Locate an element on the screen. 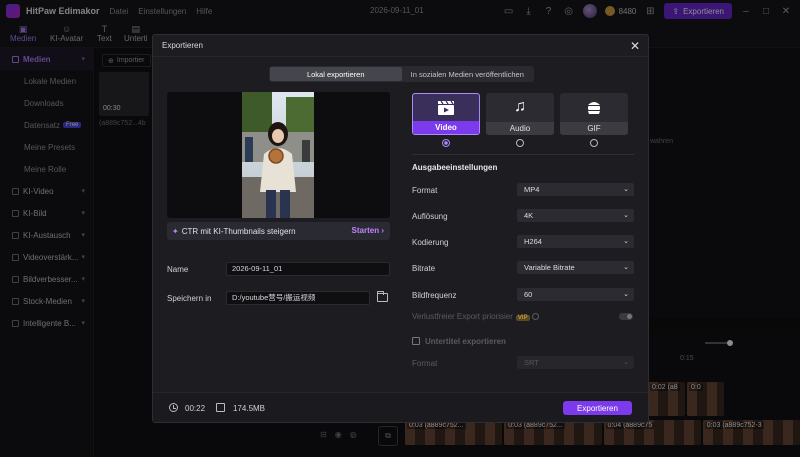 The image size is (800, 457). export-filesize: 174.5MB is located at coordinates (249, 408).